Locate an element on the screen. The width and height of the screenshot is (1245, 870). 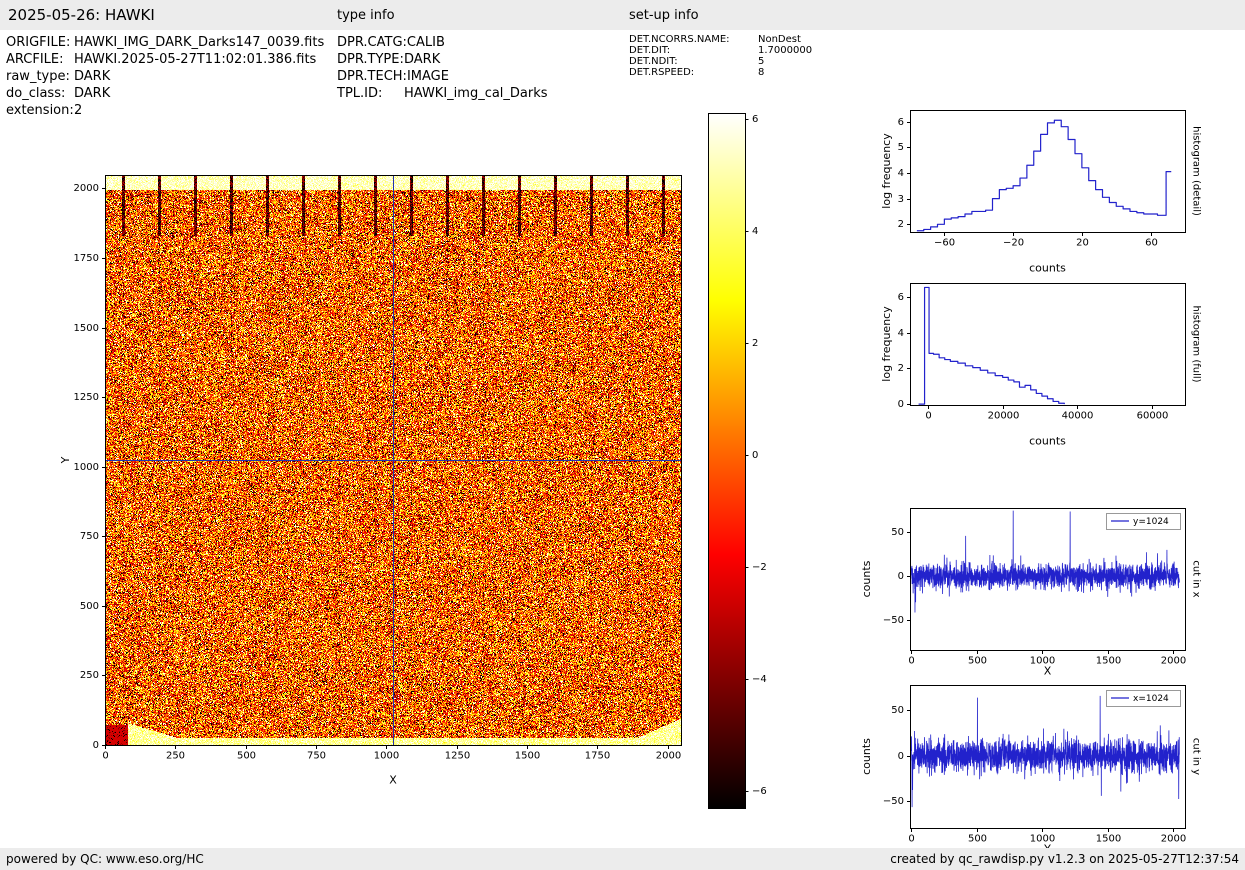
cut-in-y-plot is located at coordinates (1050, 765).